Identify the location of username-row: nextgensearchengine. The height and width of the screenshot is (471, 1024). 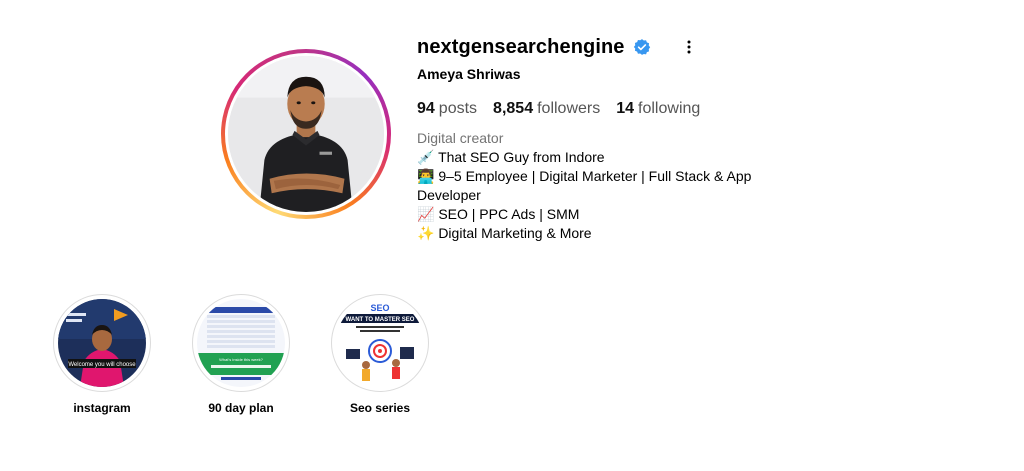
(617, 47).